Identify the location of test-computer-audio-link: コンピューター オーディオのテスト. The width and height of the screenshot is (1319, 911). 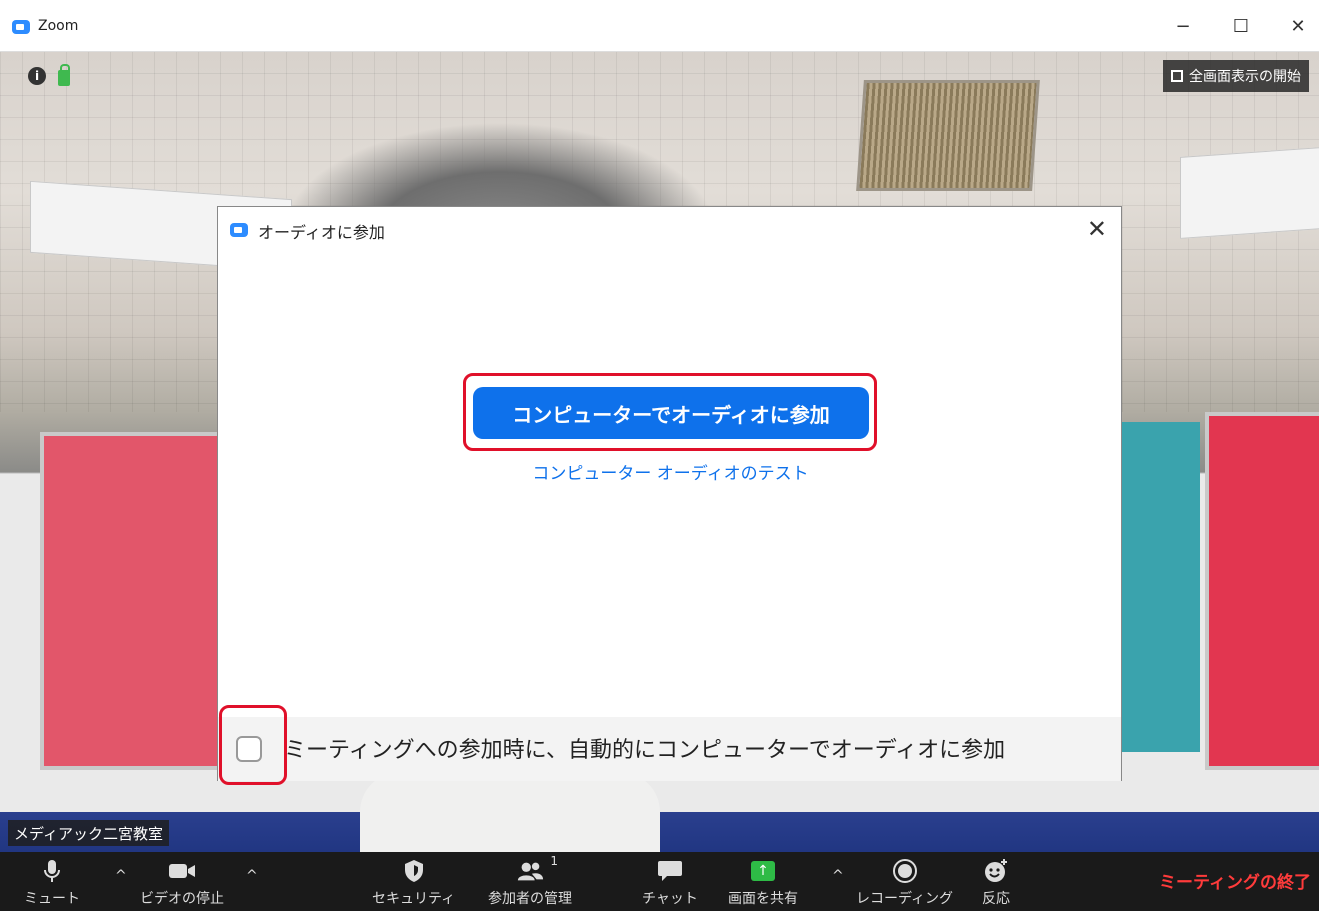
(670, 471).